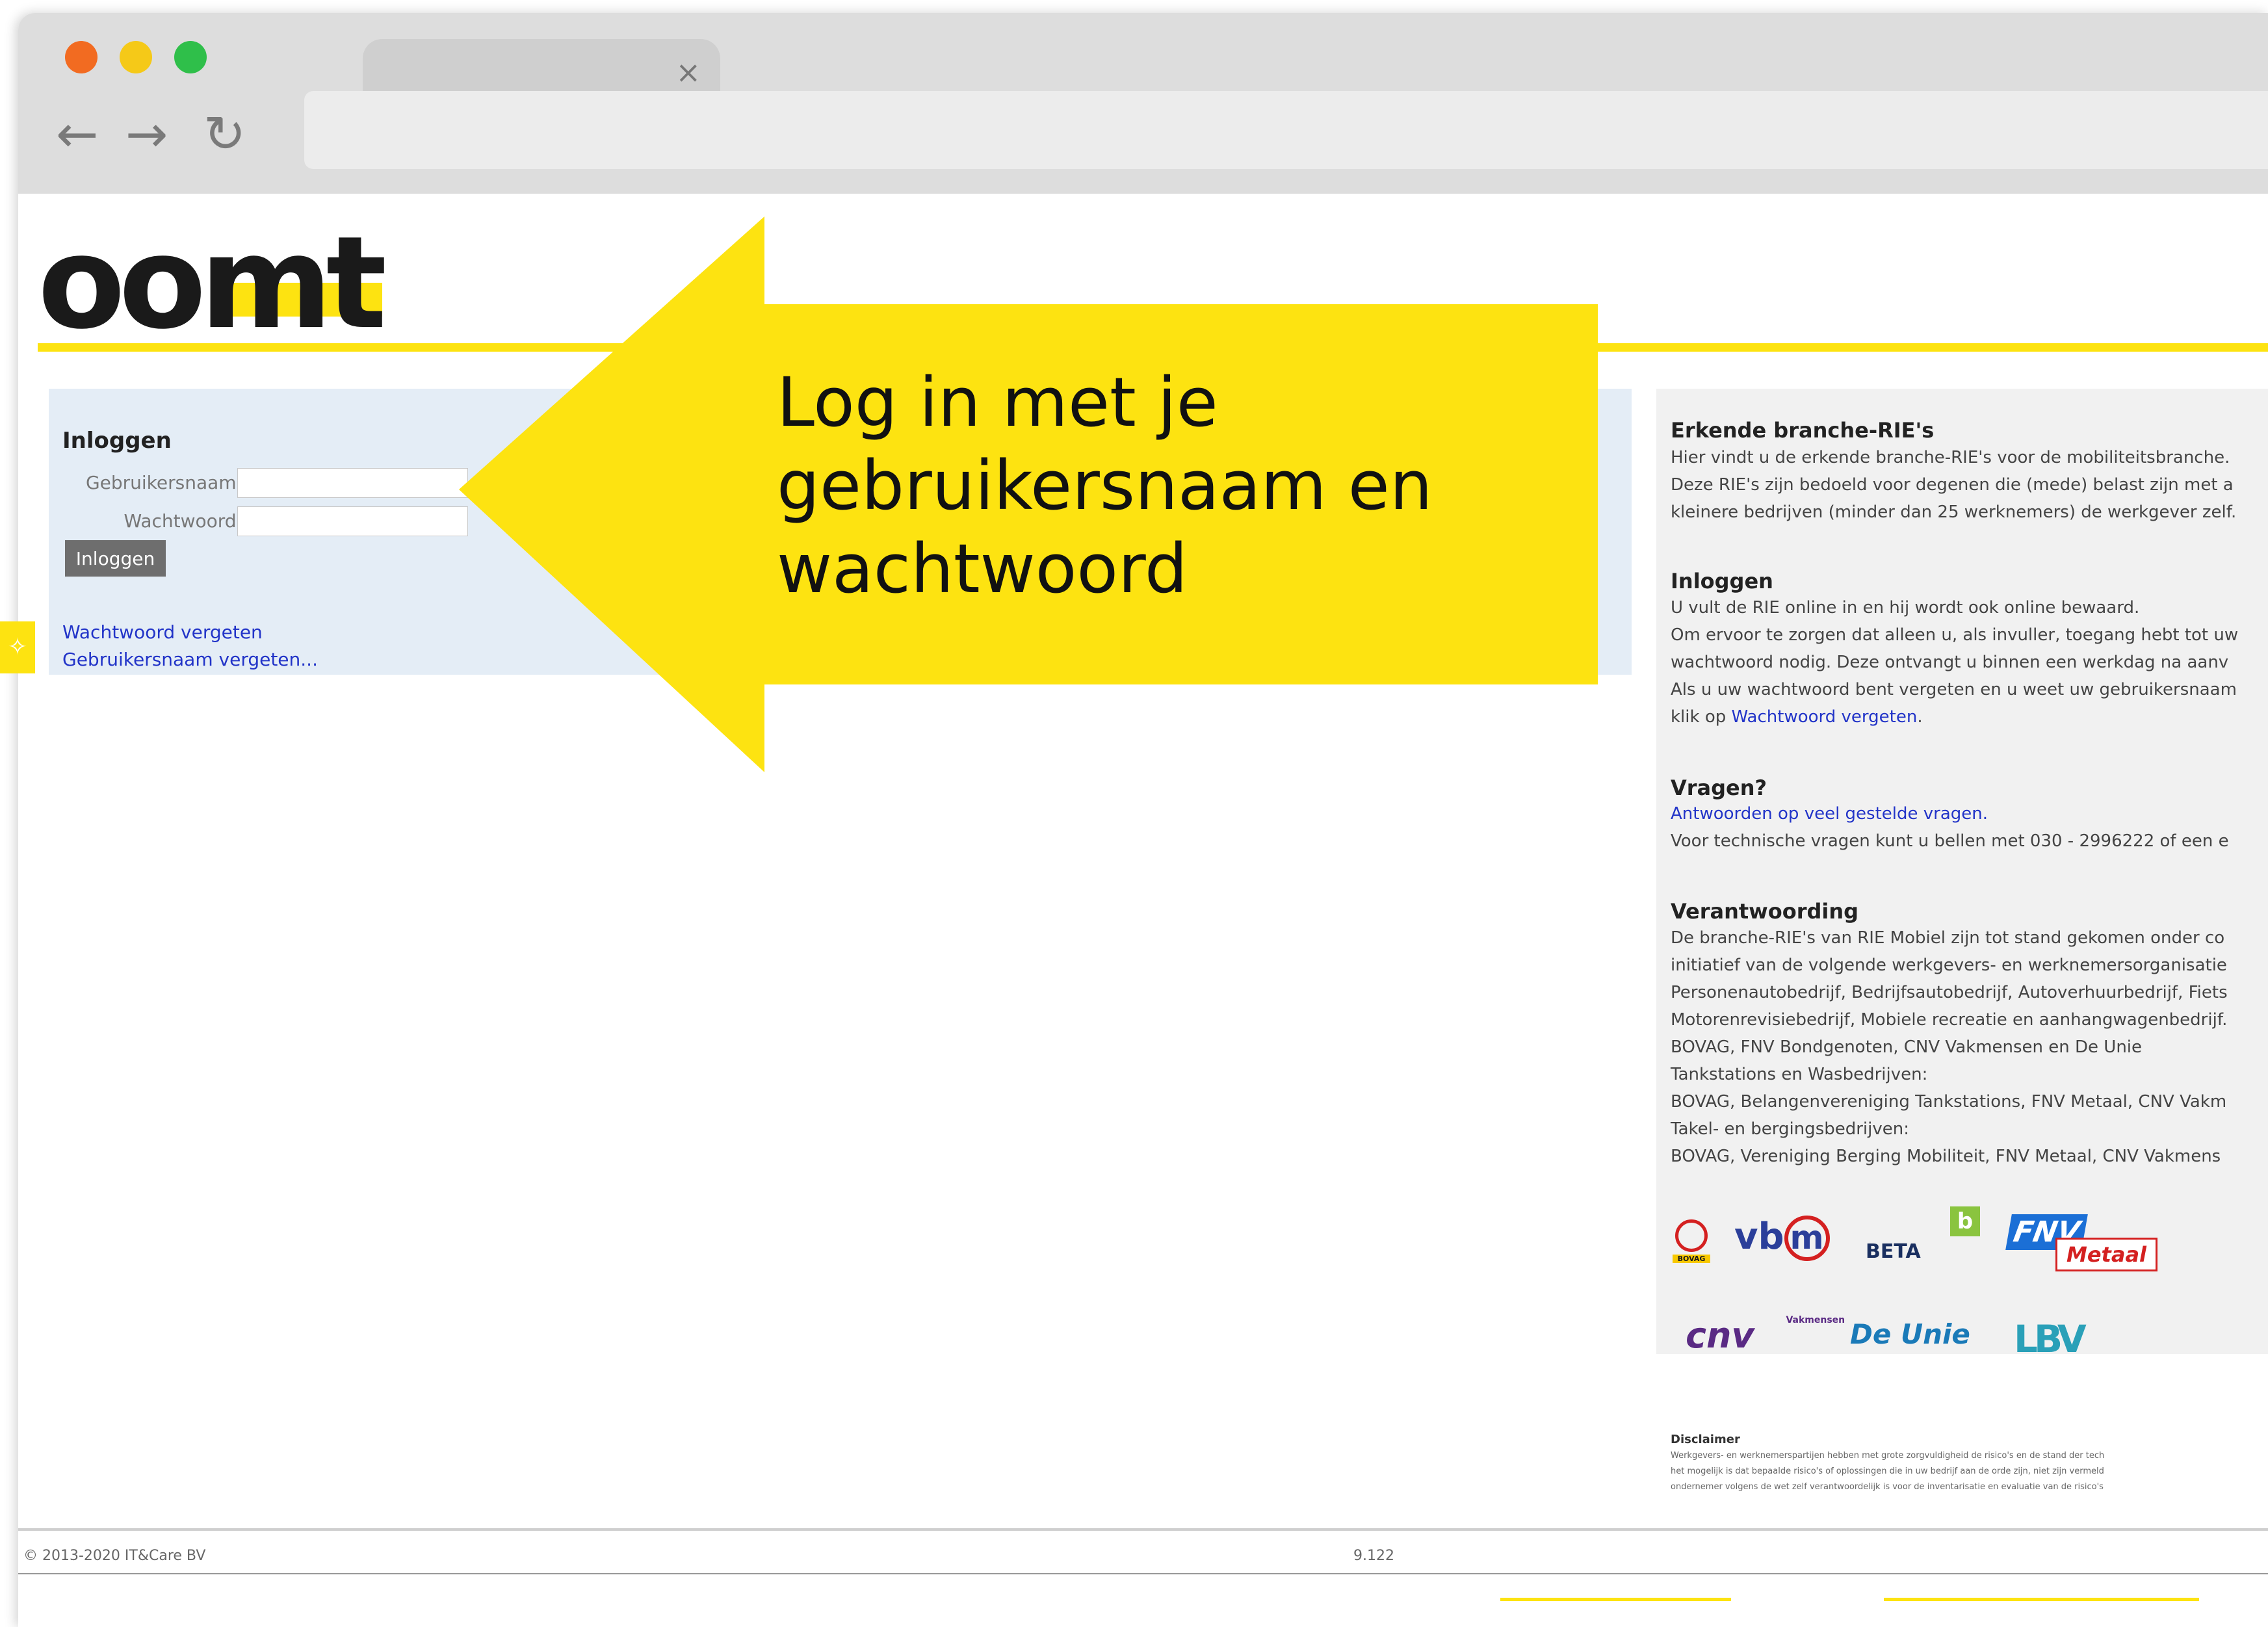 The image size is (2268, 1627). I want to click on login-title: Inloggen, so click(117, 441).